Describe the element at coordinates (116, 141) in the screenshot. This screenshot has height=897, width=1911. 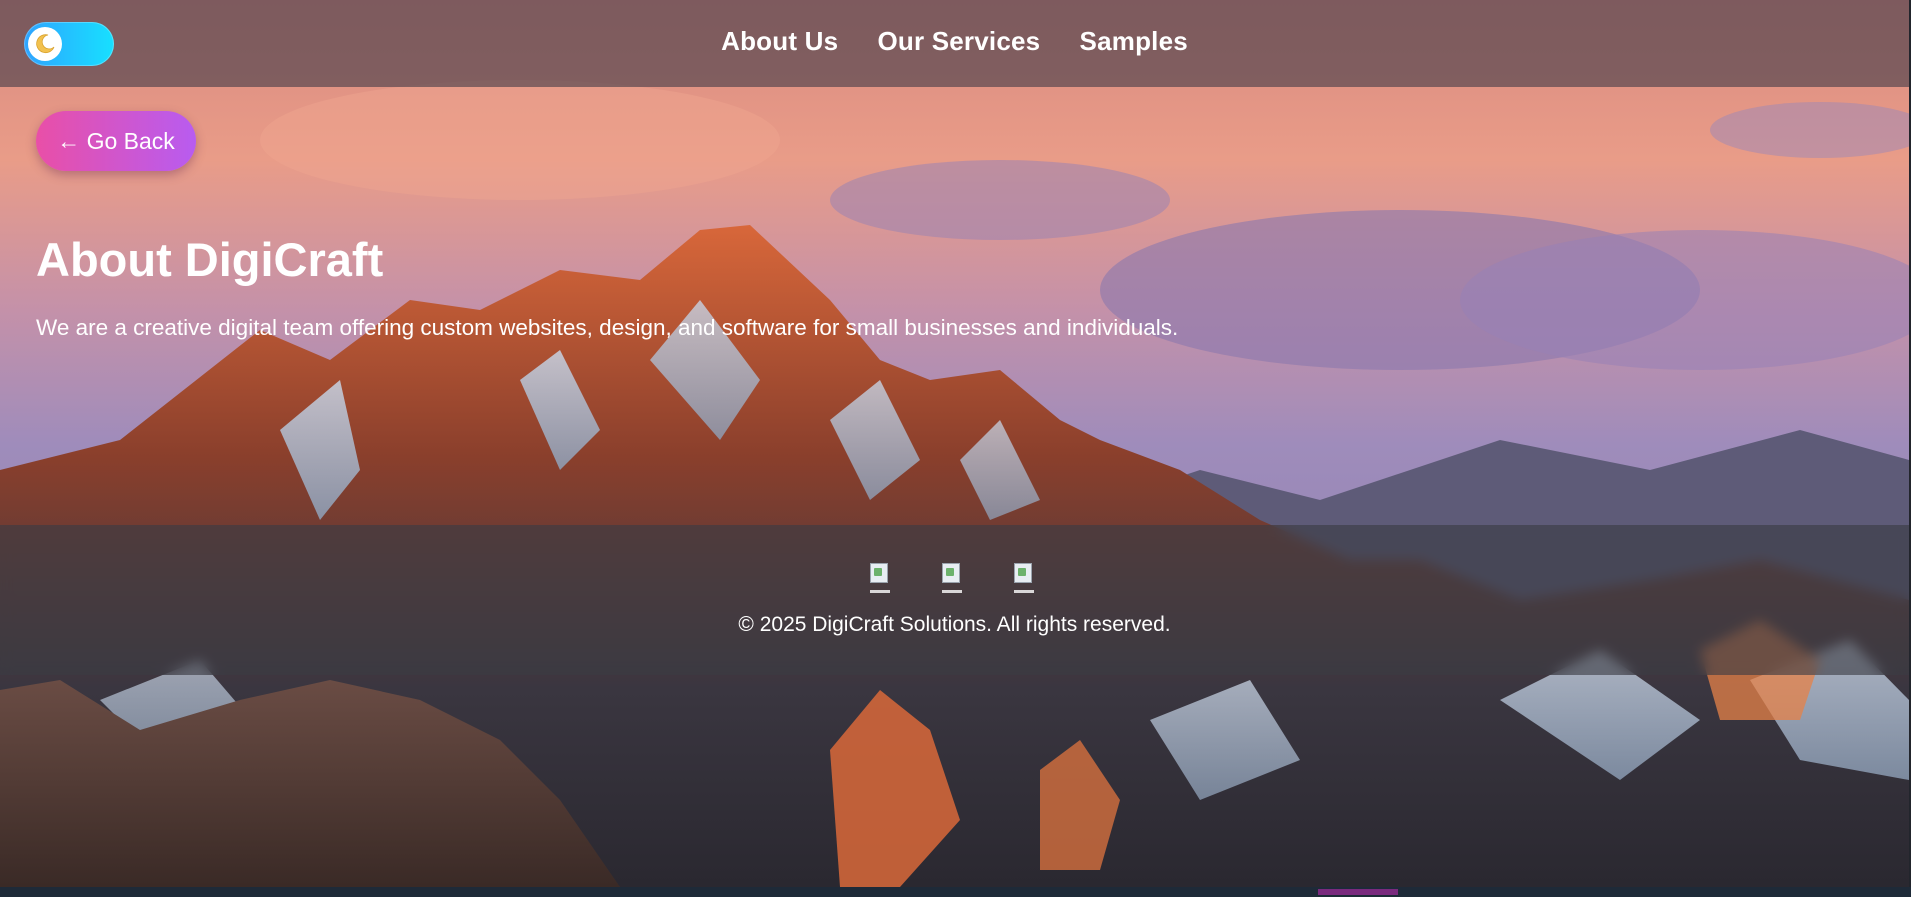
I see `go-back-button: ← Go Back` at that location.